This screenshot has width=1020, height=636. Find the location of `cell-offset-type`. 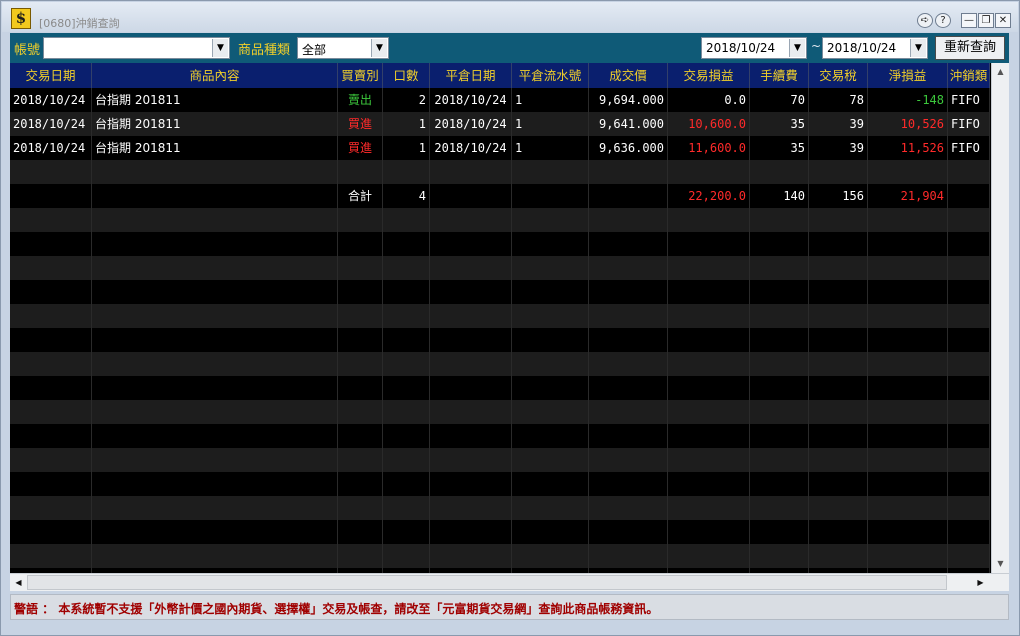

cell-offset-type is located at coordinates (969, 412).